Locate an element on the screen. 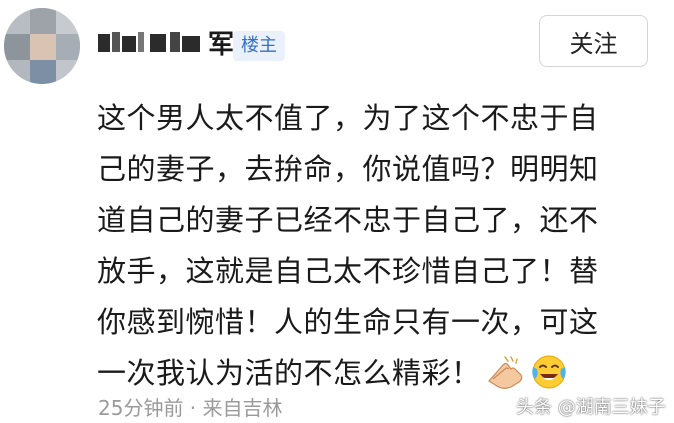 This screenshot has height=423, width=674. username-redacted is located at coordinates (152, 42).